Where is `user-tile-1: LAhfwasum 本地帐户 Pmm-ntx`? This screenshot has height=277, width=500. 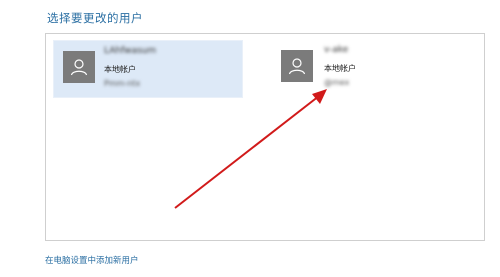 user-tile-1: LAhfwasum 本地帐户 Pmm-ntx is located at coordinates (148, 69).